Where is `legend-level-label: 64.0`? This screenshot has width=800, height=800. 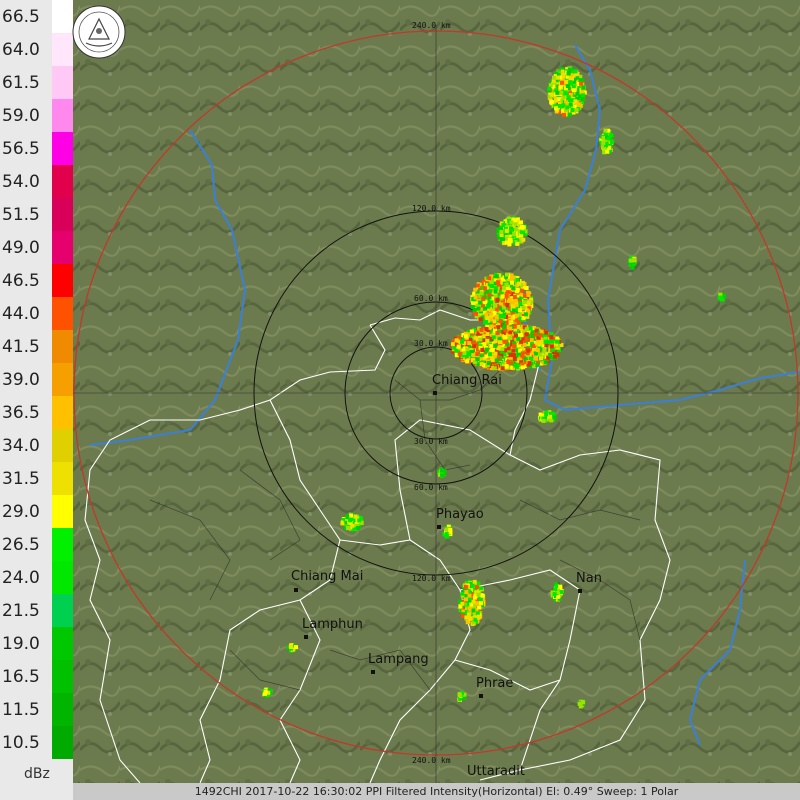 legend-level-label: 64.0 is located at coordinates (21, 50).